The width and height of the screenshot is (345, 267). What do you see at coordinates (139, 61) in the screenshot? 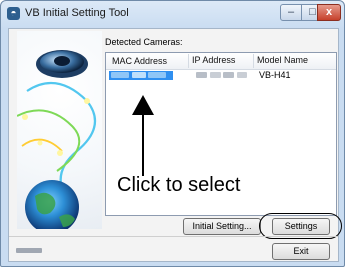
I see `column-header-mac: MAC Address` at bounding box center [139, 61].